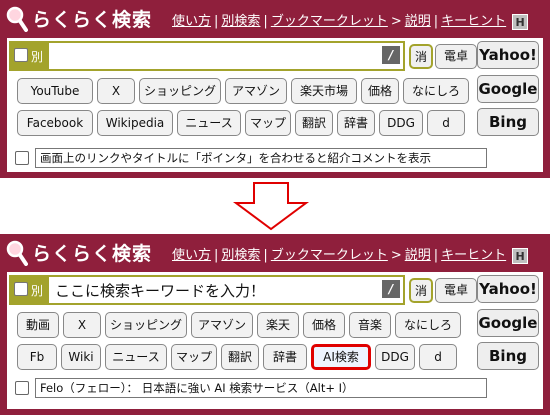 The width and height of the screenshot is (550, 415). Describe the element at coordinates (55, 123) in the screenshot. I see `facebook-button: Facebook` at that location.